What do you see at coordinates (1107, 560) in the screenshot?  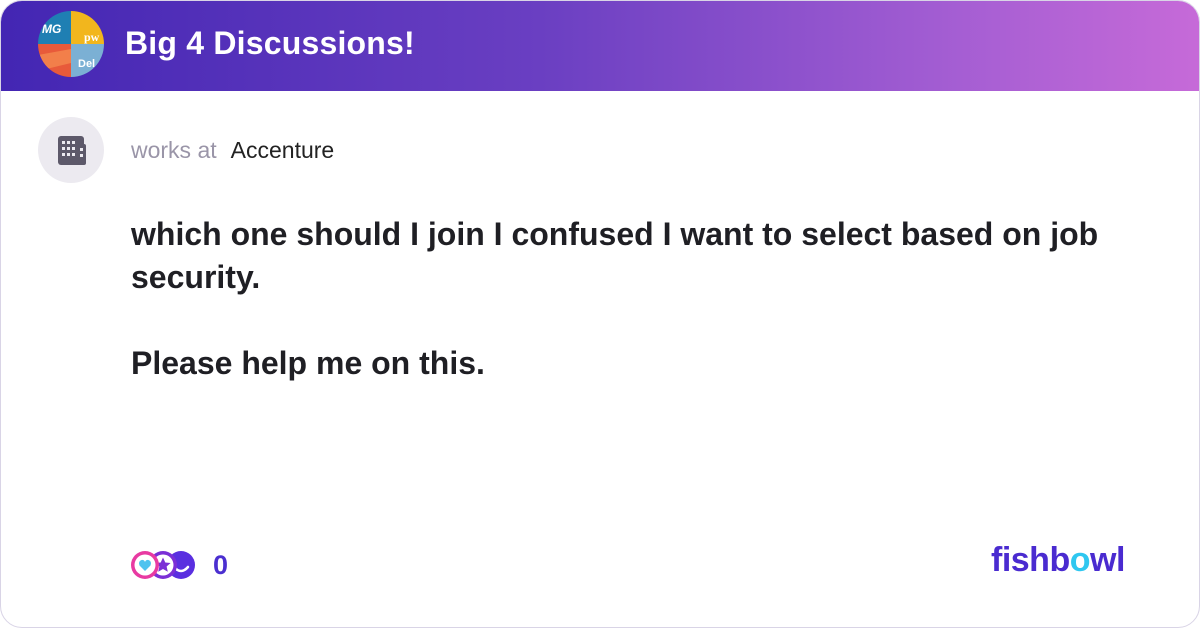 I see `brand-part-3: wl` at bounding box center [1107, 560].